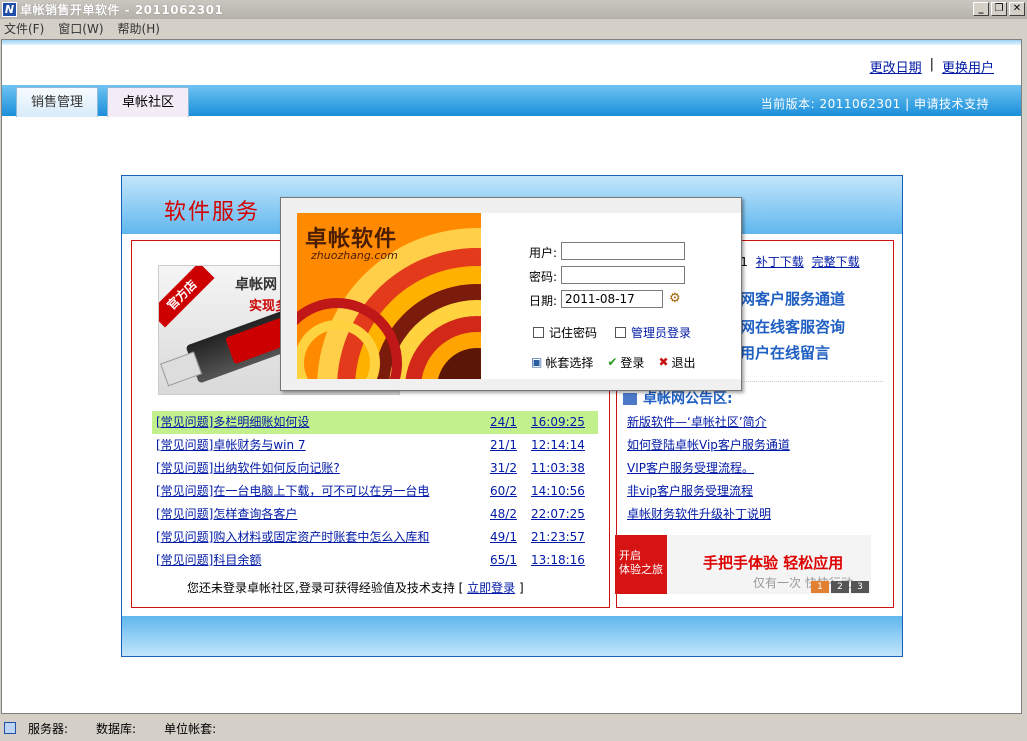 This screenshot has height=741, width=1027. What do you see at coordinates (612, 299) in the screenshot?
I see `date-input` at bounding box center [612, 299].